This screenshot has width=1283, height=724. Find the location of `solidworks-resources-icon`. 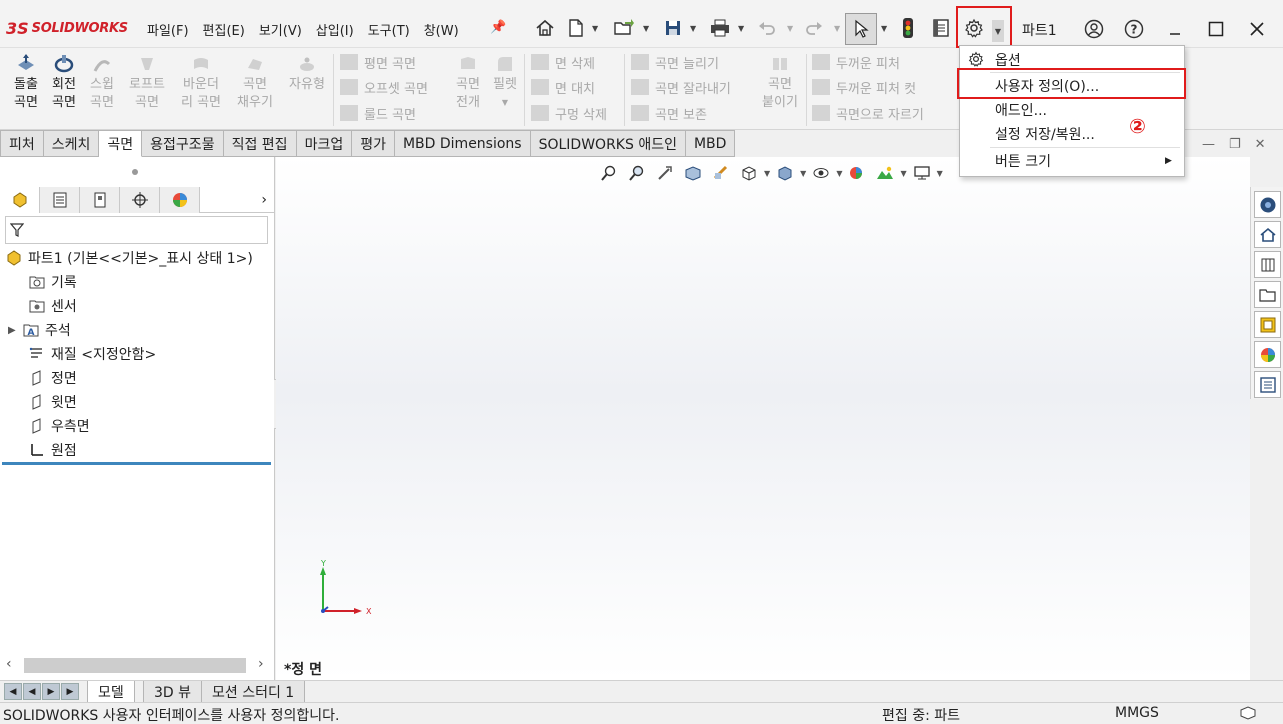

solidworks-resources-icon is located at coordinates (1267, 204).